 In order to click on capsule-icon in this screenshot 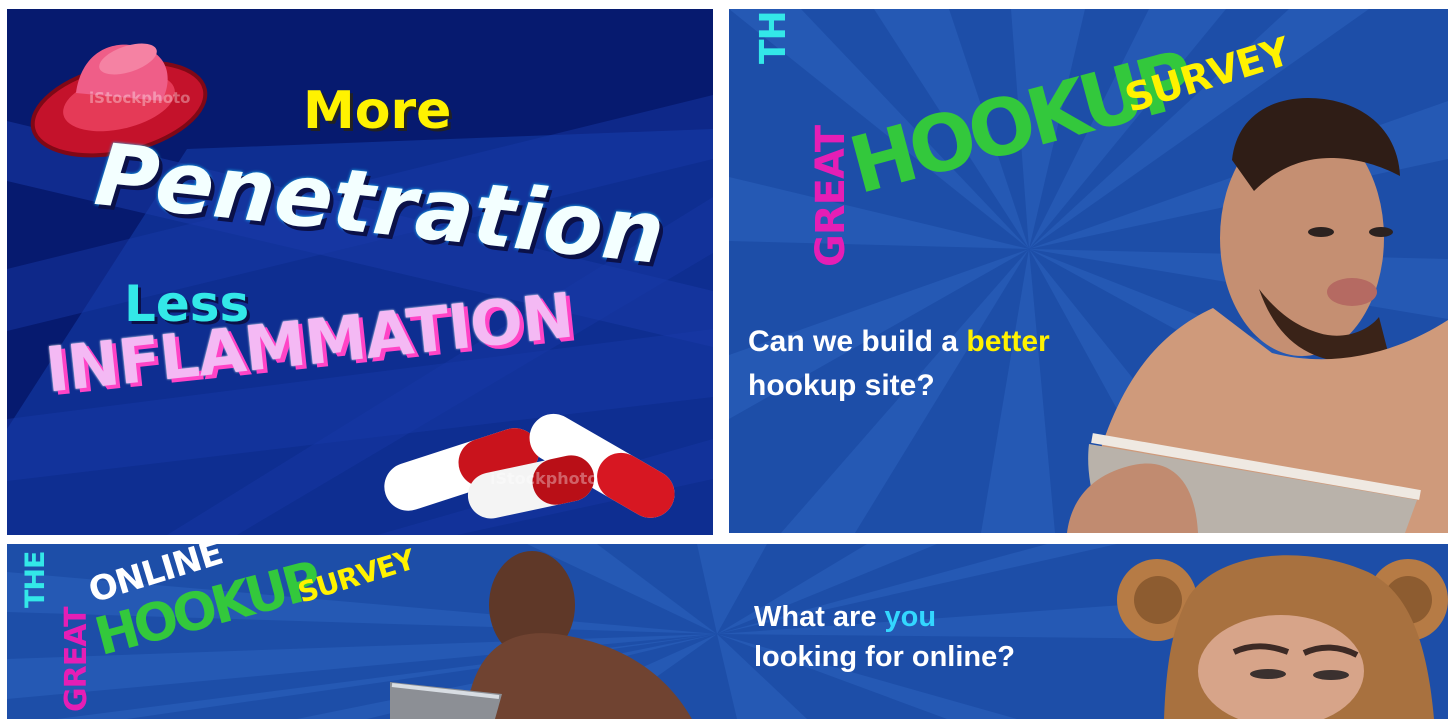, I will do `click(529, 466)`.